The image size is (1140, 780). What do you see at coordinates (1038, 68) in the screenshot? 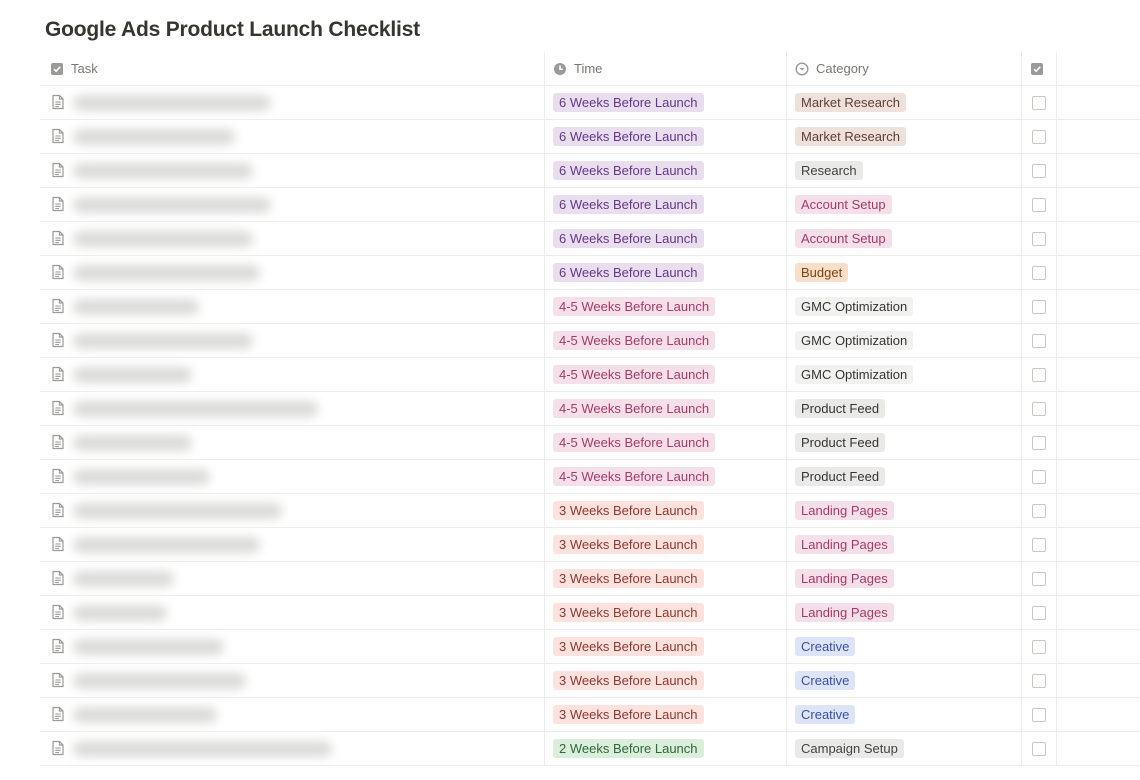
I see `column-header-done` at bounding box center [1038, 68].